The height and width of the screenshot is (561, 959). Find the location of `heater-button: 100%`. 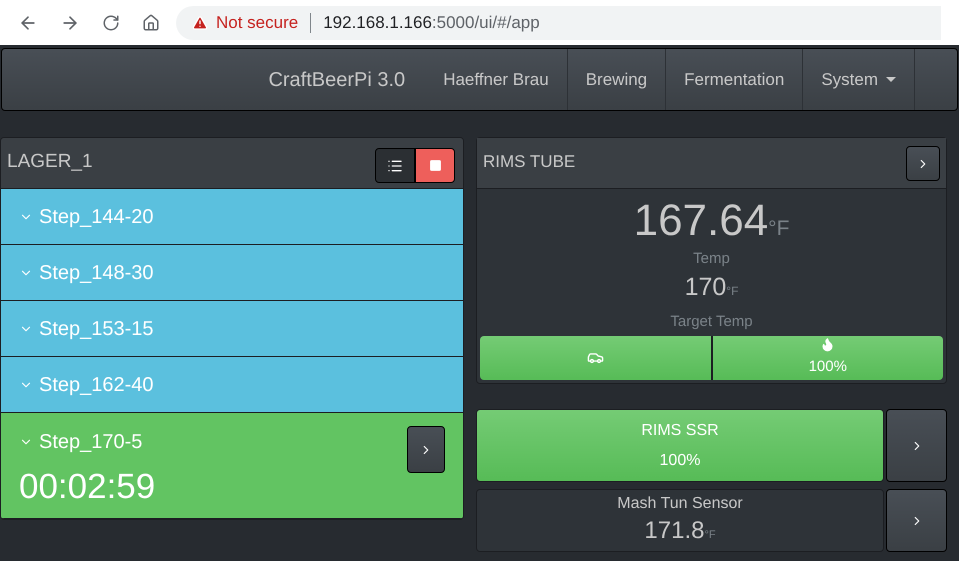

heater-button: 100% is located at coordinates (826, 358).